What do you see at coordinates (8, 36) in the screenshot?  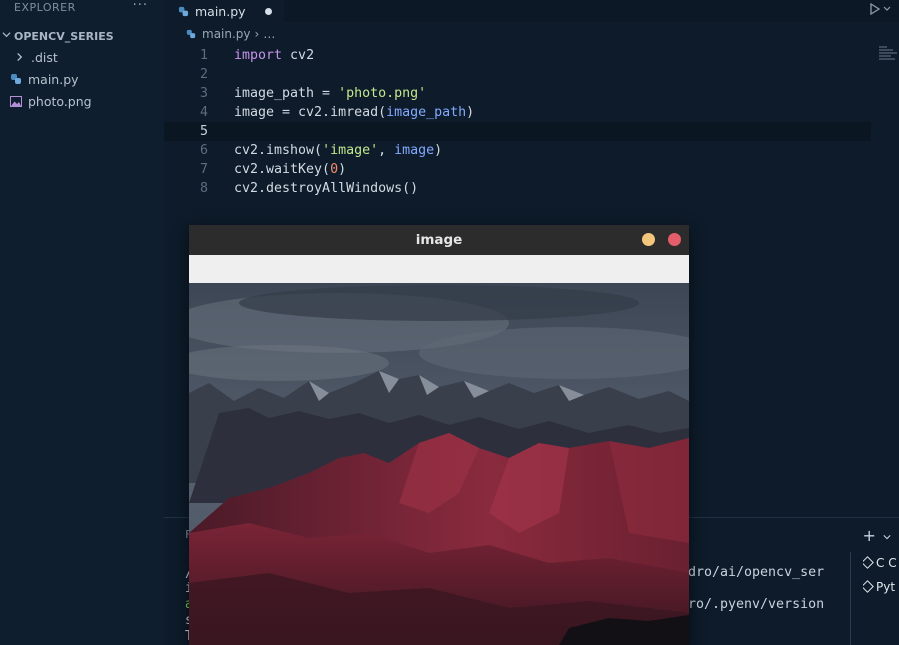 I see `chevron-down-icon` at bounding box center [8, 36].